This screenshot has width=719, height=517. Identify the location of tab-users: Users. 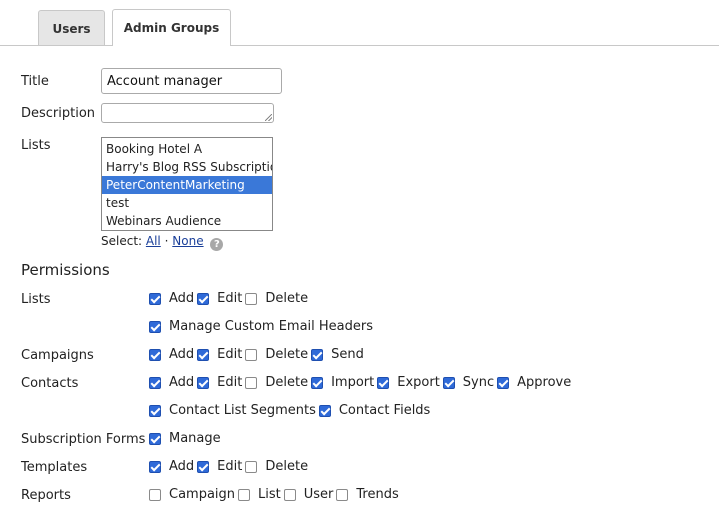
(71, 27).